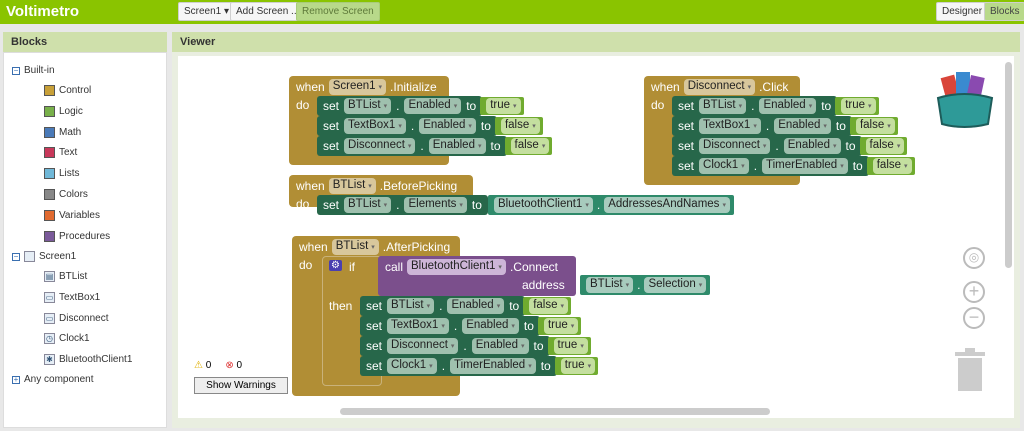  What do you see at coordinates (974, 318) in the screenshot?
I see `zoom-out-icon: −` at bounding box center [974, 318].